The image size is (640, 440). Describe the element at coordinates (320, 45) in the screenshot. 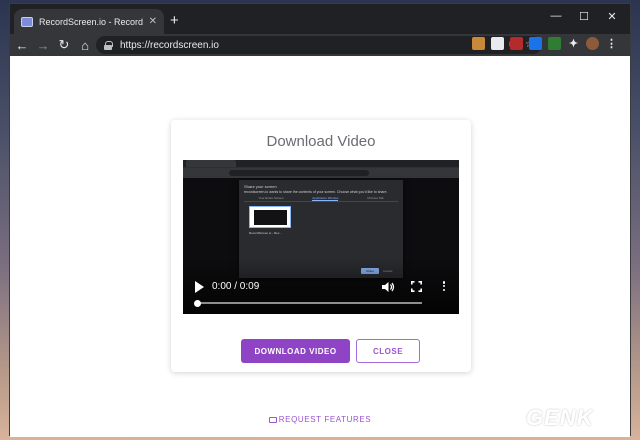

I see `browser-toolbar: ← → ↻ ⌂ https://recordscreen.io ■ ☆ ✦ ⋮` at that location.